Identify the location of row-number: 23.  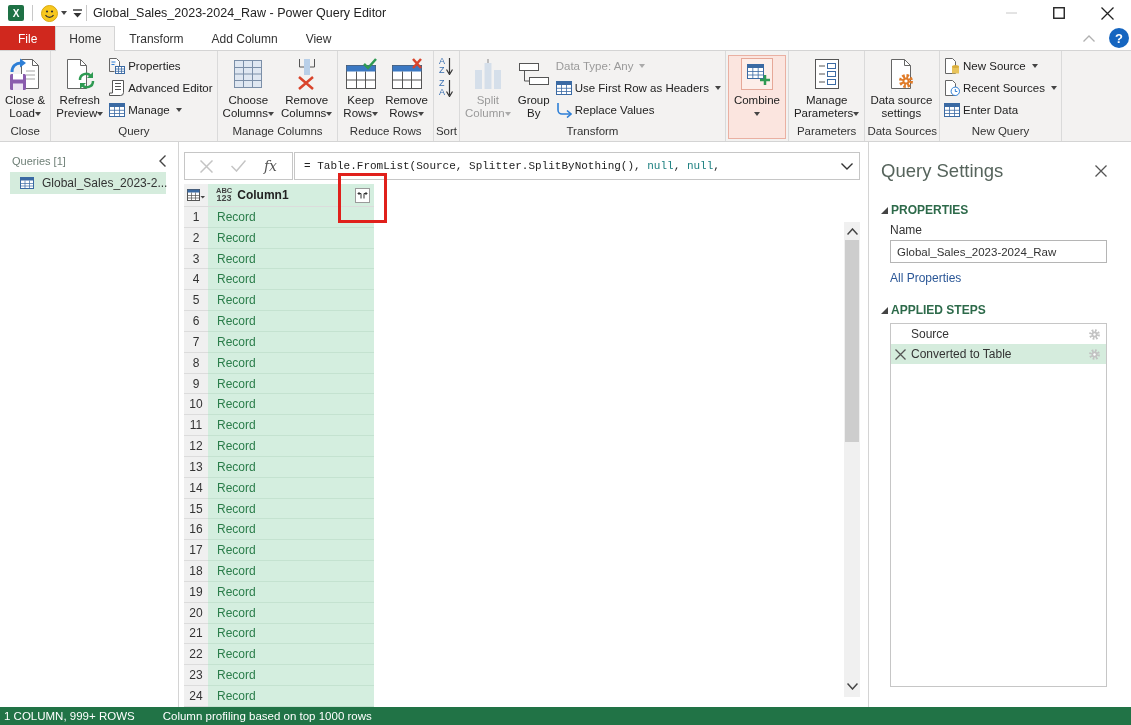
(196, 676).